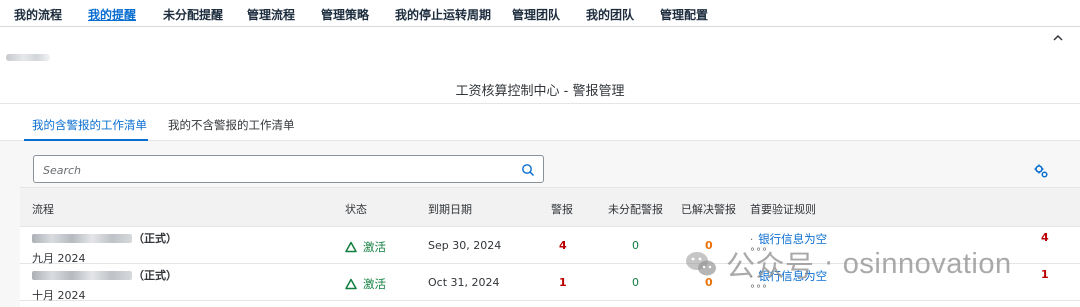 This screenshot has width=1080, height=307. I want to click on nav-manage-config: 管理配置, so click(684, 14).